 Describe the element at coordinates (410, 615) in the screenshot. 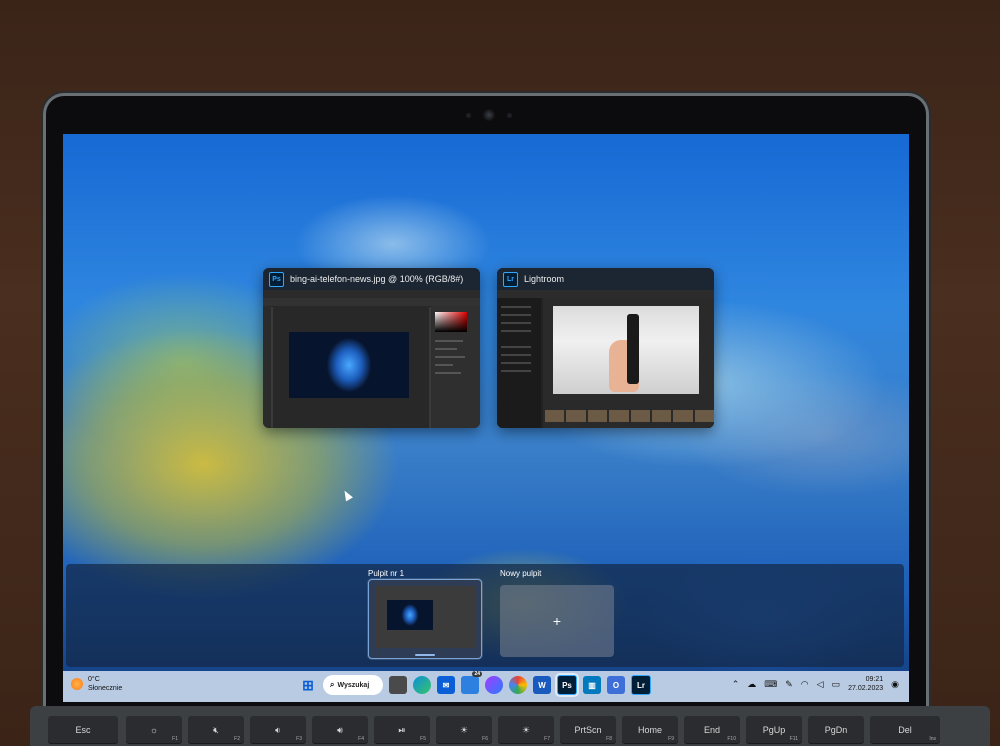

I see `desktop-1-image` at that location.